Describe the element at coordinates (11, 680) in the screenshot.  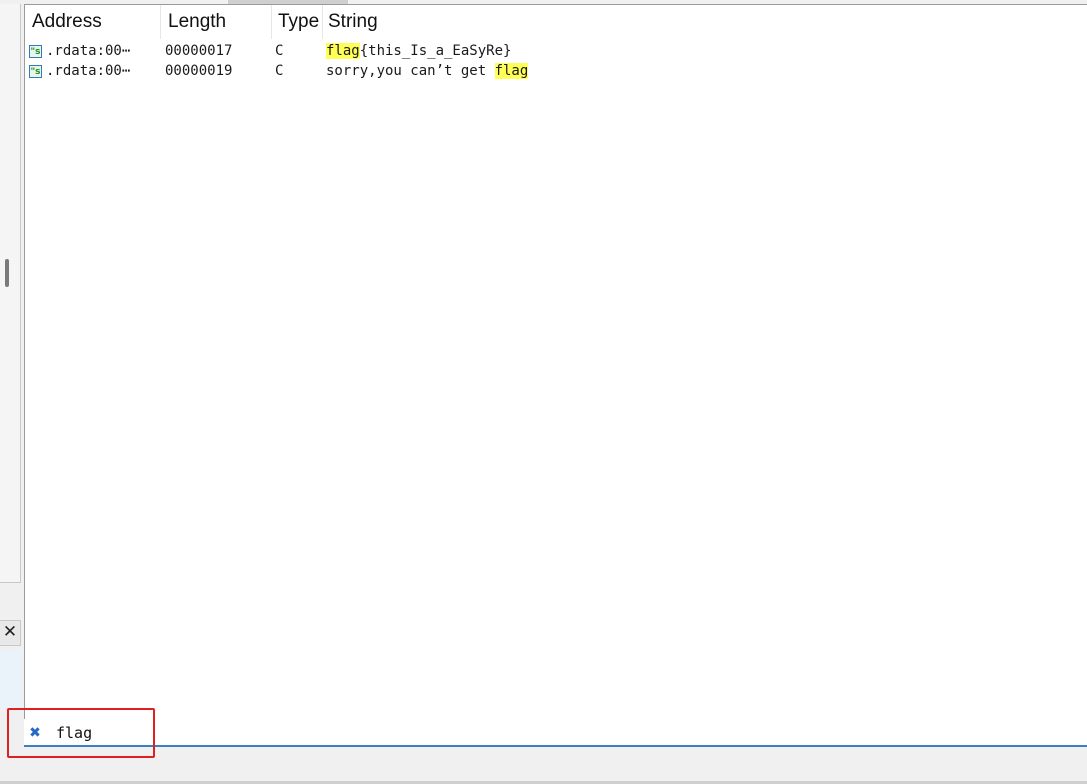
I see `left-bottom-panel` at that location.